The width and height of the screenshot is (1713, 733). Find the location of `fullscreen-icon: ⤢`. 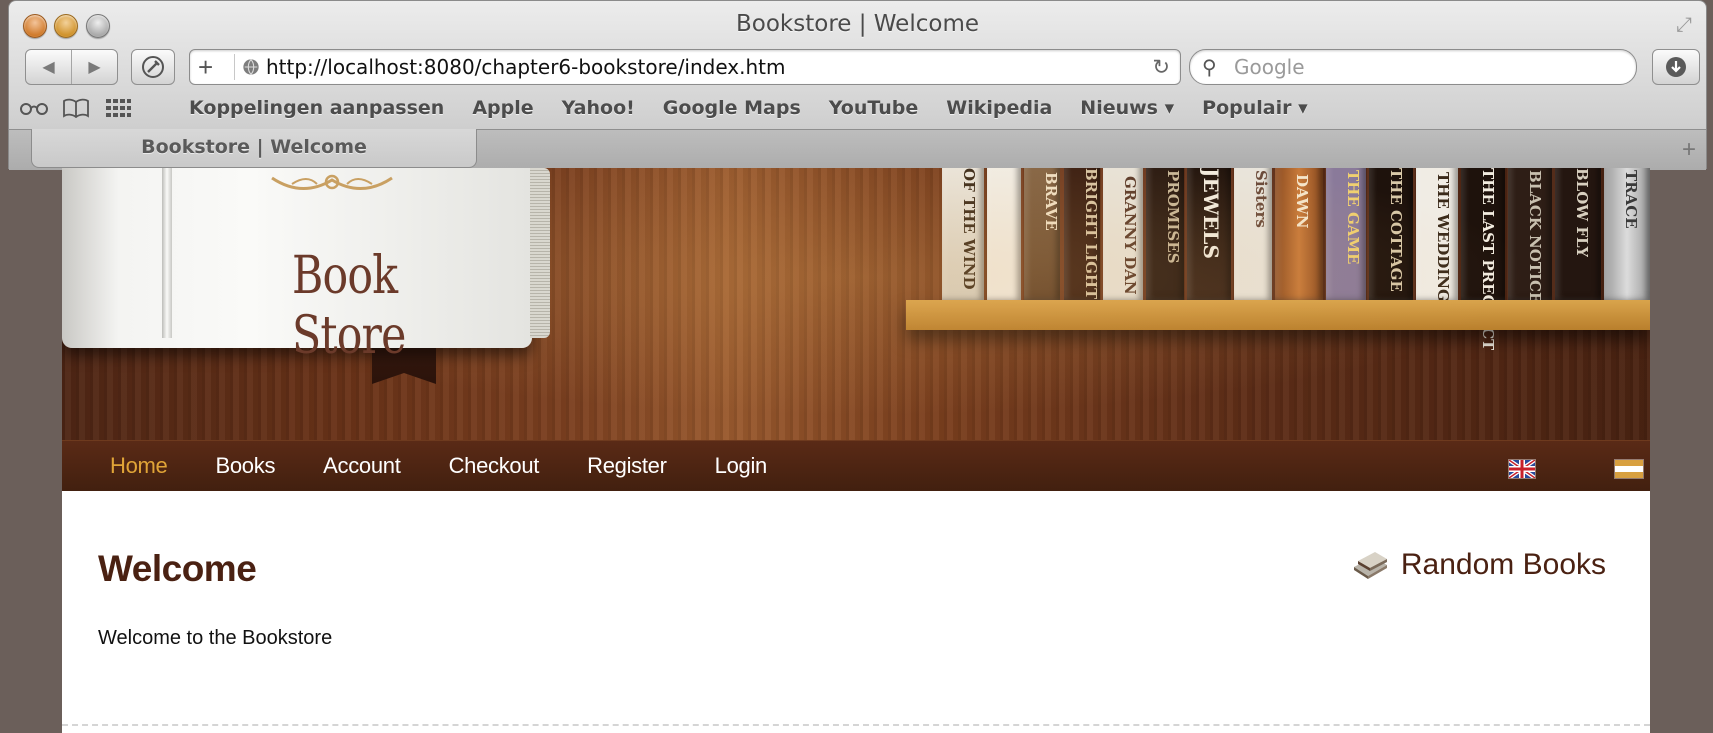

fullscreen-icon: ⤢ is located at coordinates (1684, 25).